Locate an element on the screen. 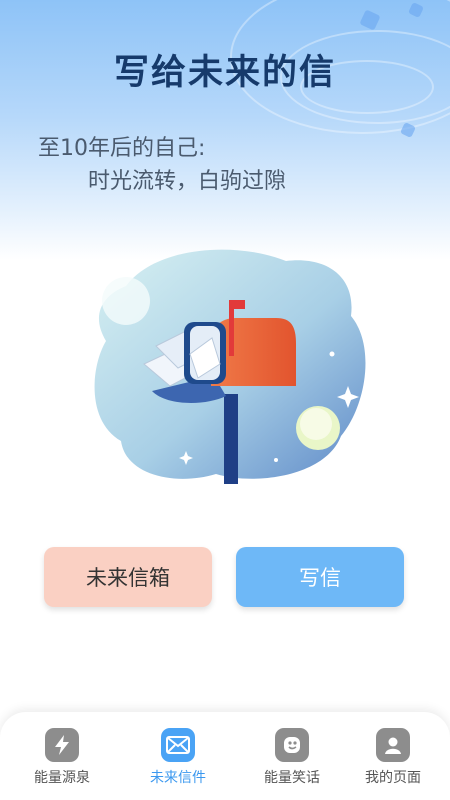  tab-label: 未来信件 is located at coordinates (178, 778).